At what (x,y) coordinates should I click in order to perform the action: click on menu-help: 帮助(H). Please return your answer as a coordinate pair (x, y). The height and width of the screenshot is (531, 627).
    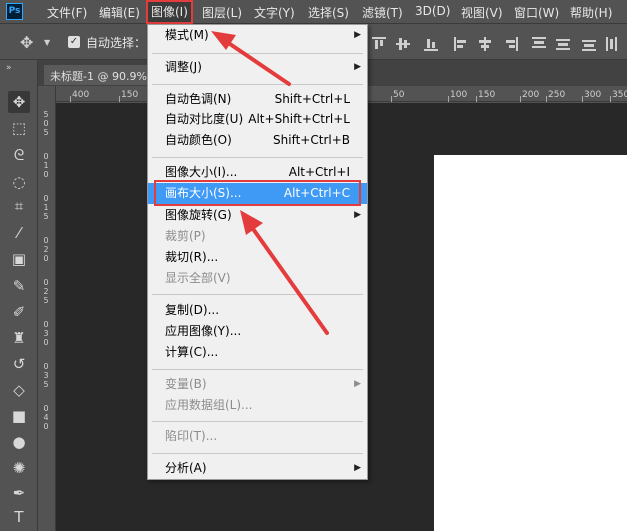
    Looking at the image, I should click on (591, 12).